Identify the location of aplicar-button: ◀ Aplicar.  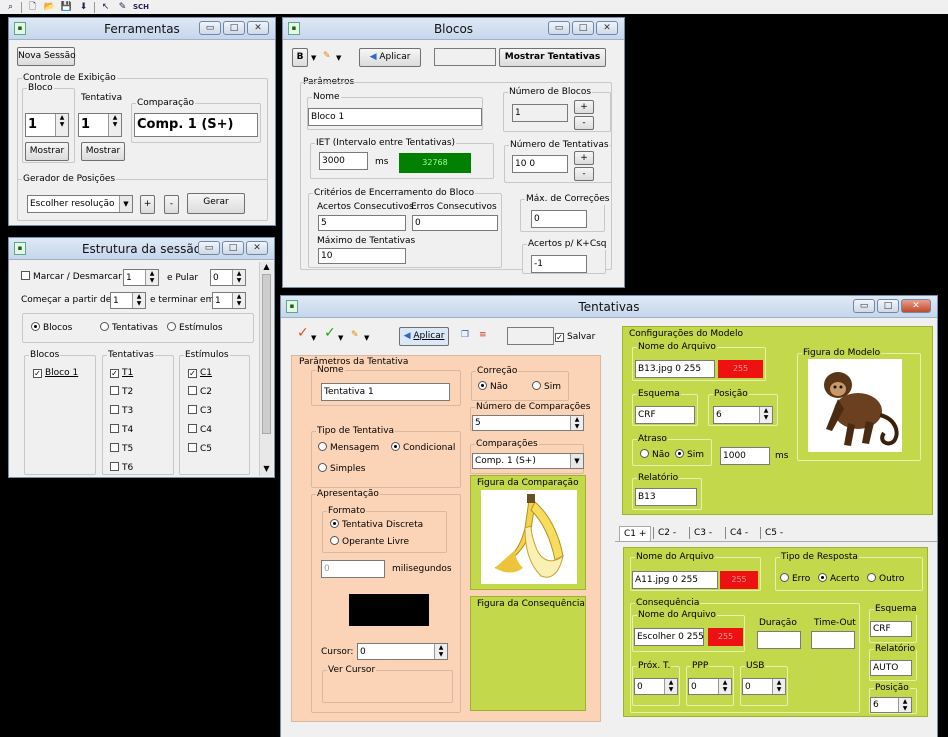
(424, 336).